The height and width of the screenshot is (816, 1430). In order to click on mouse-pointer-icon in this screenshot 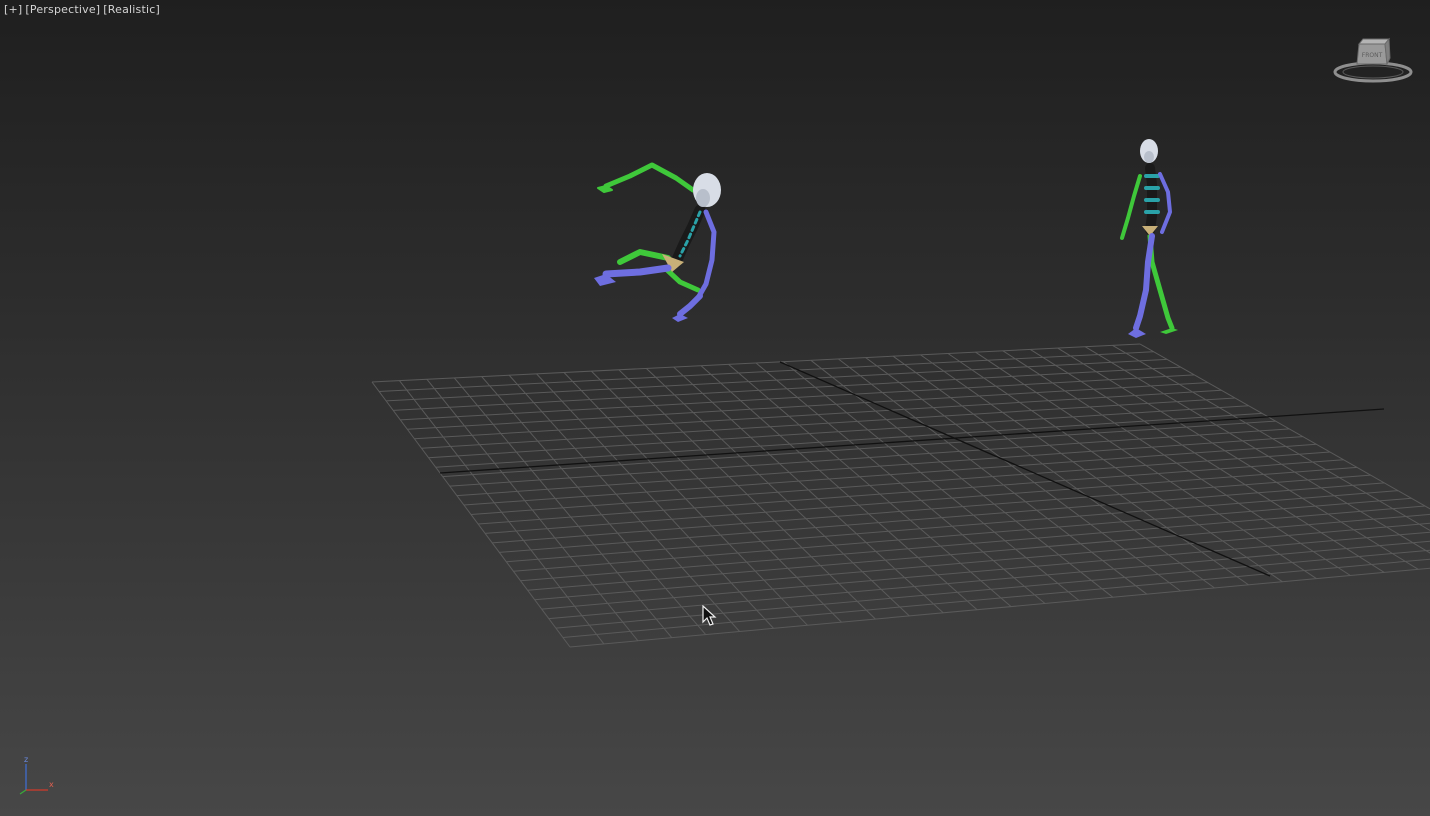, I will do `click(710, 615)`.